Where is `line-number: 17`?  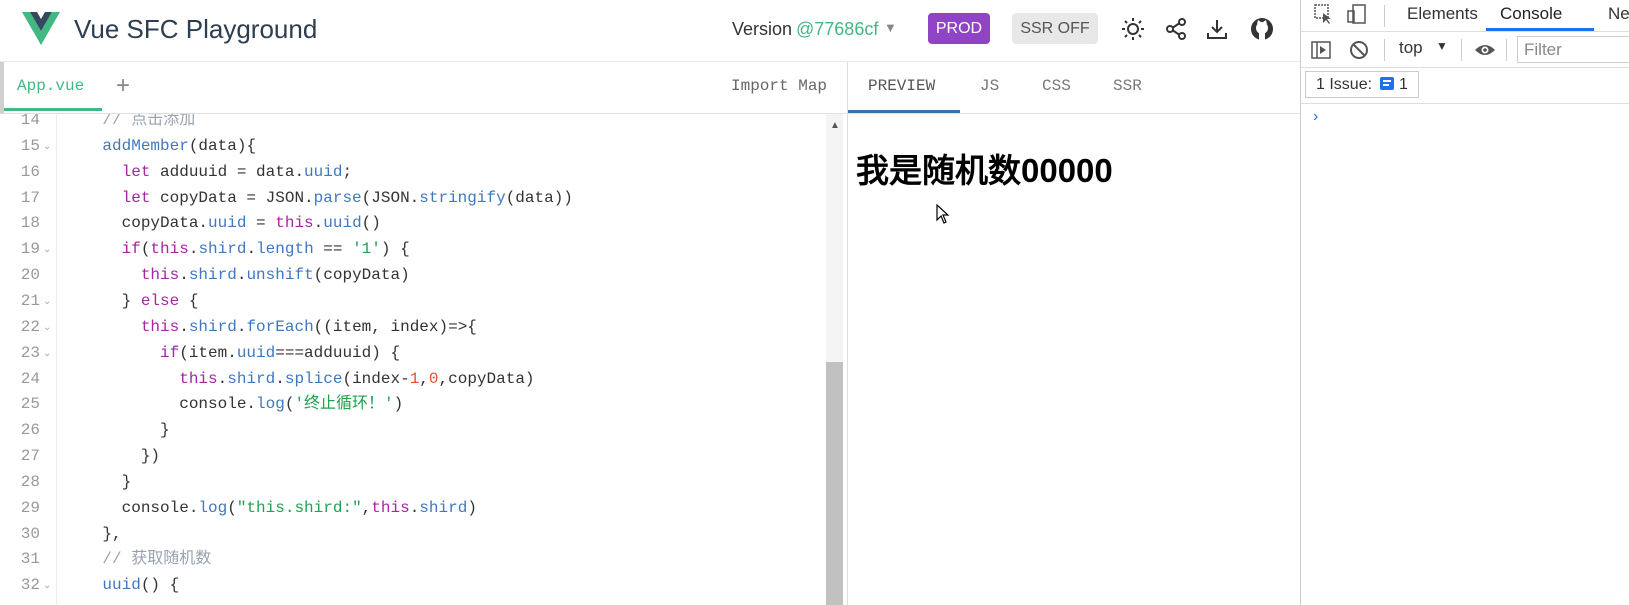 line-number: 17 is located at coordinates (30, 197).